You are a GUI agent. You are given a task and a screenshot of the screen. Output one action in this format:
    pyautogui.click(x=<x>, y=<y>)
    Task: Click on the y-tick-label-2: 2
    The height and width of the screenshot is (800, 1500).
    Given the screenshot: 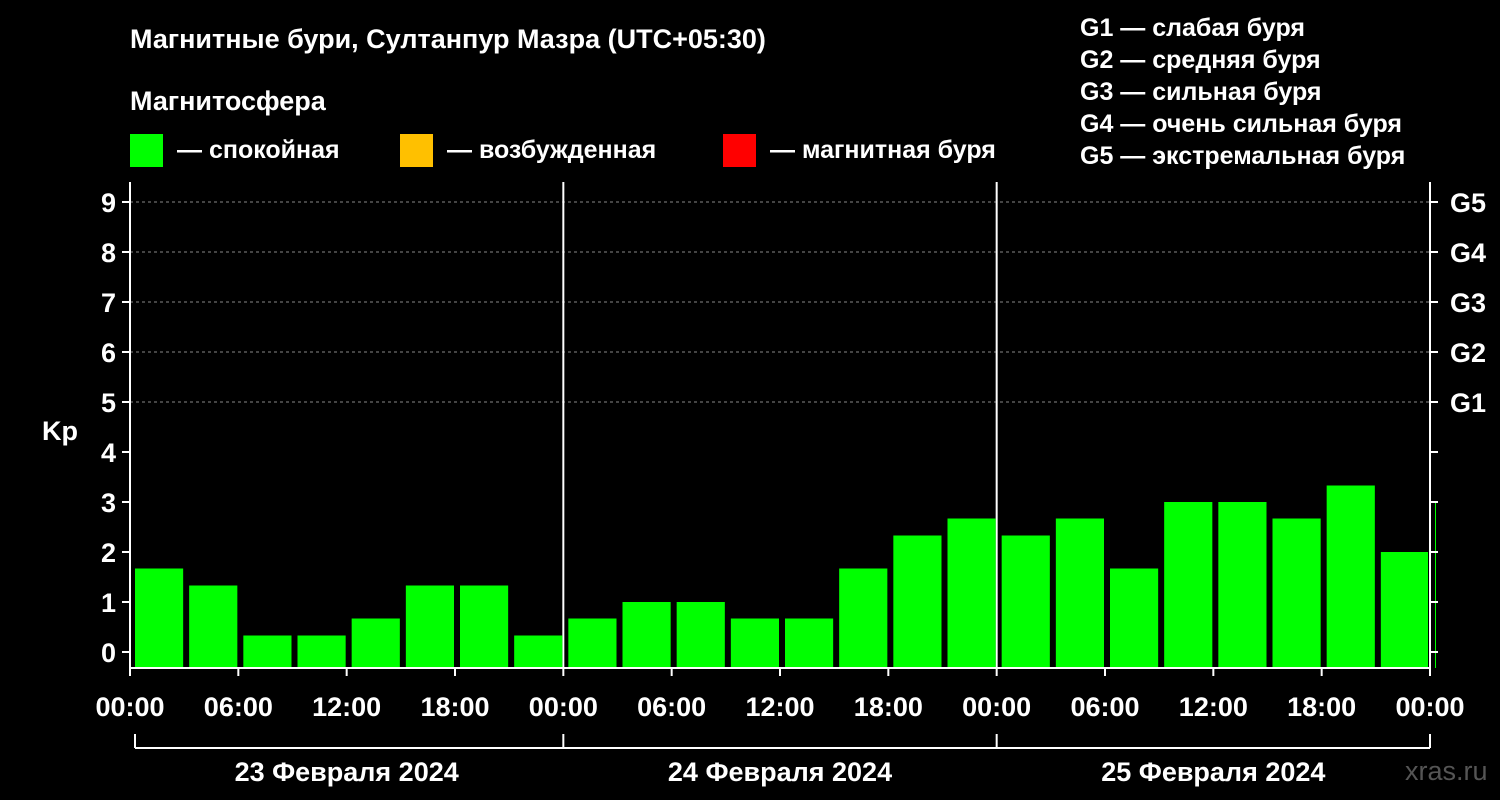 What is the action you would take?
    pyautogui.click(x=108, y=553)
    